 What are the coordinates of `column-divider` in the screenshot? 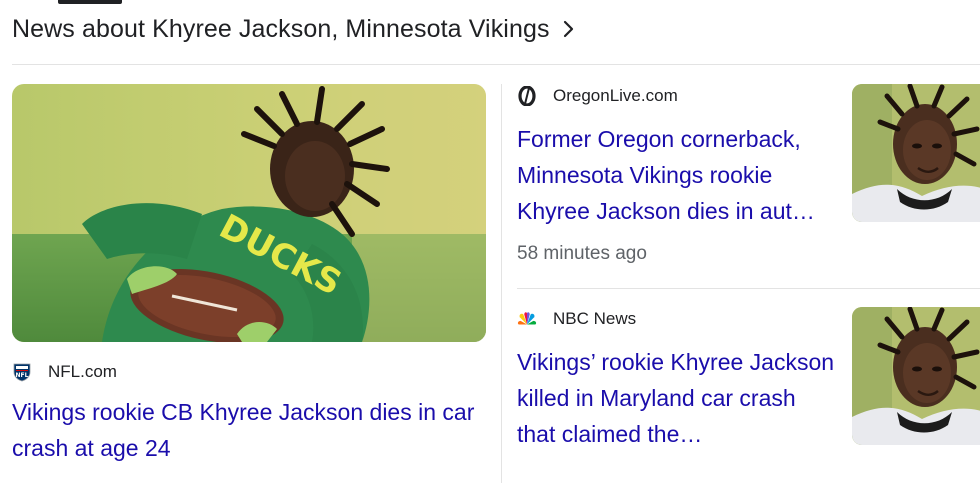 It's located at (501, 283).